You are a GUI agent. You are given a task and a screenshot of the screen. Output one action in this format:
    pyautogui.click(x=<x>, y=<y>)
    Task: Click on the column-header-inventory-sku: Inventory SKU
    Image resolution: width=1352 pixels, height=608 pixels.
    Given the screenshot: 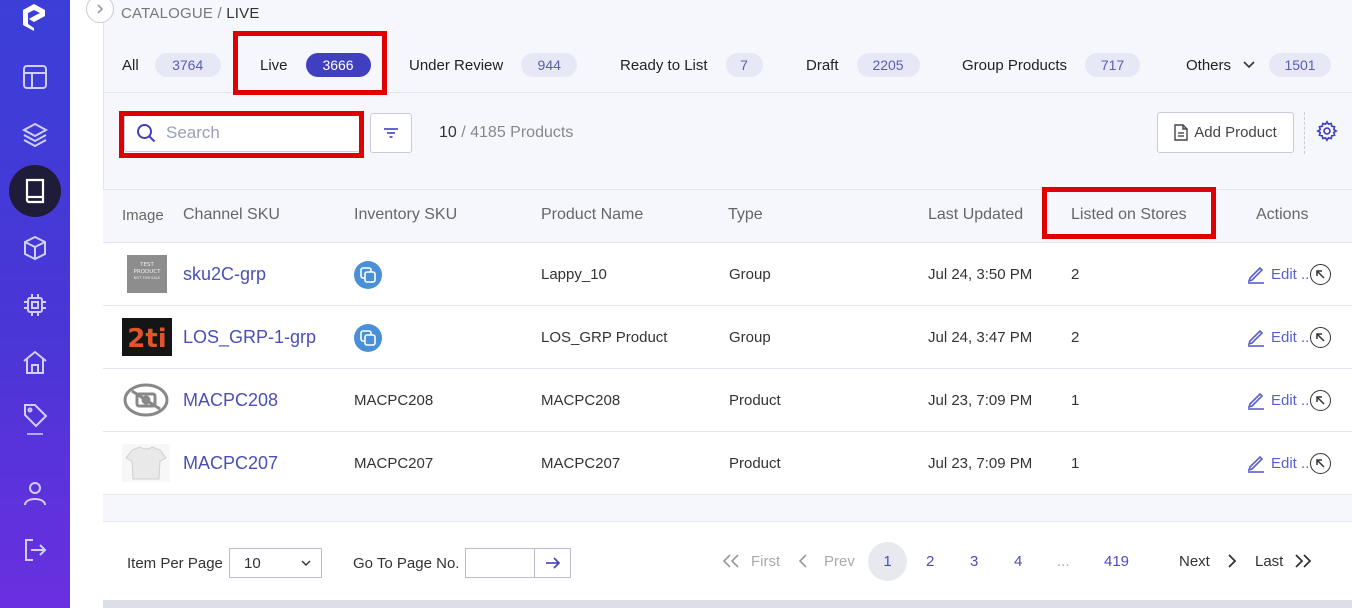 What is the action you would take?
    pyautogui.click(x=405, y=215)
    